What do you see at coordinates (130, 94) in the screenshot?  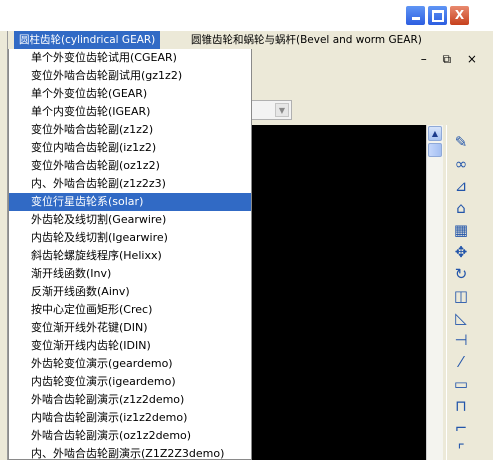 I see `menu-item-gear: 单个外变位齿轮(GEAR)` at bounding box center [130, 94].